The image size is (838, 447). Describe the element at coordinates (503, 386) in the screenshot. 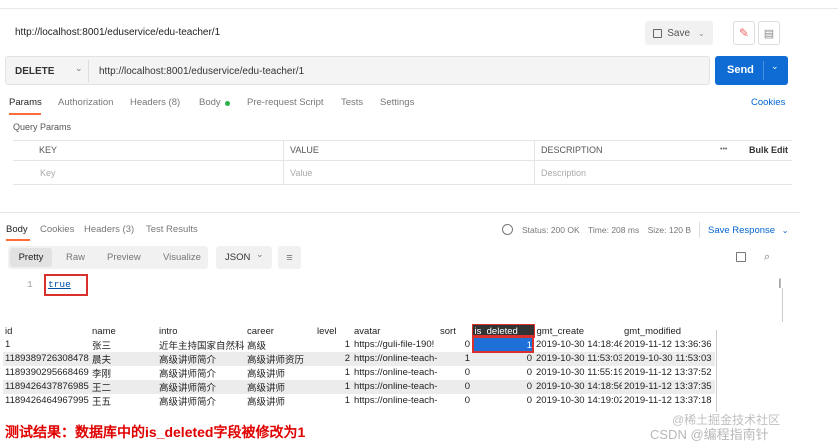

I see `cell-is-deleted: 0` at that location.